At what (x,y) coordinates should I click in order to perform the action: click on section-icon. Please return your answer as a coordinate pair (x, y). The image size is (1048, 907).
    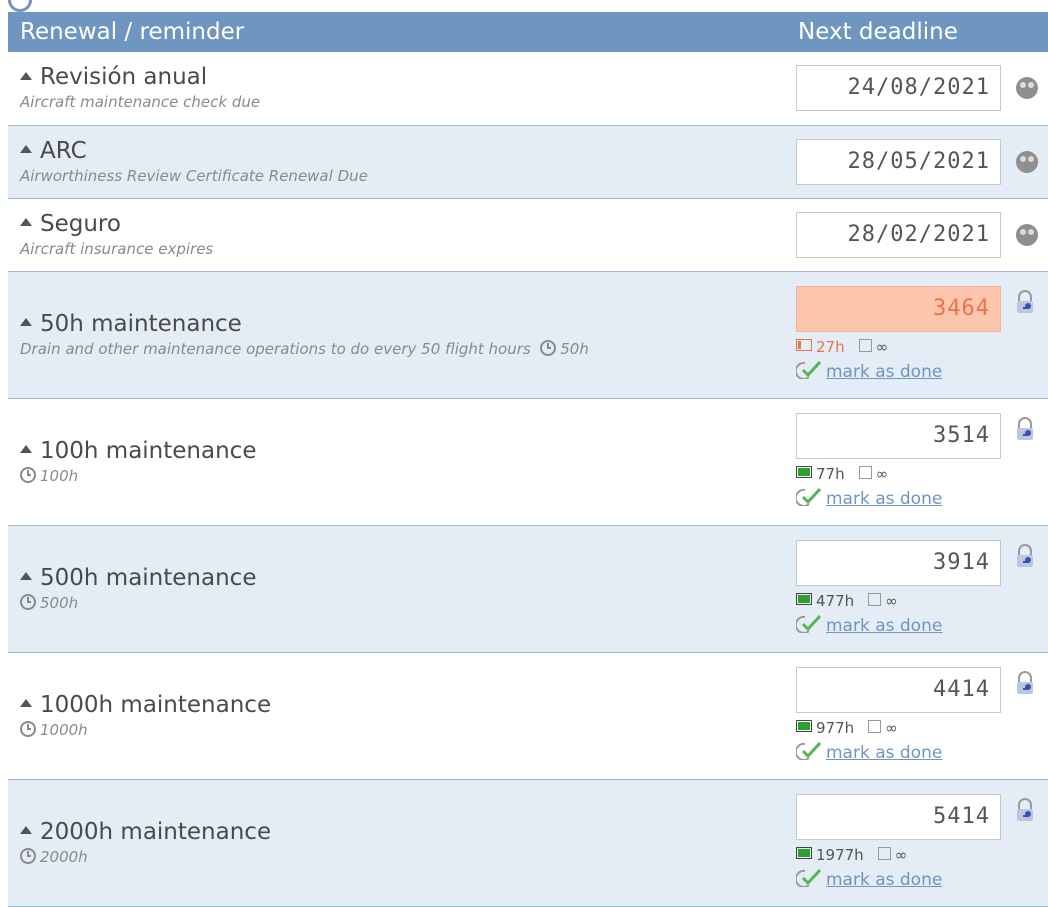
    Looking at the image, I should click on (20, 6).